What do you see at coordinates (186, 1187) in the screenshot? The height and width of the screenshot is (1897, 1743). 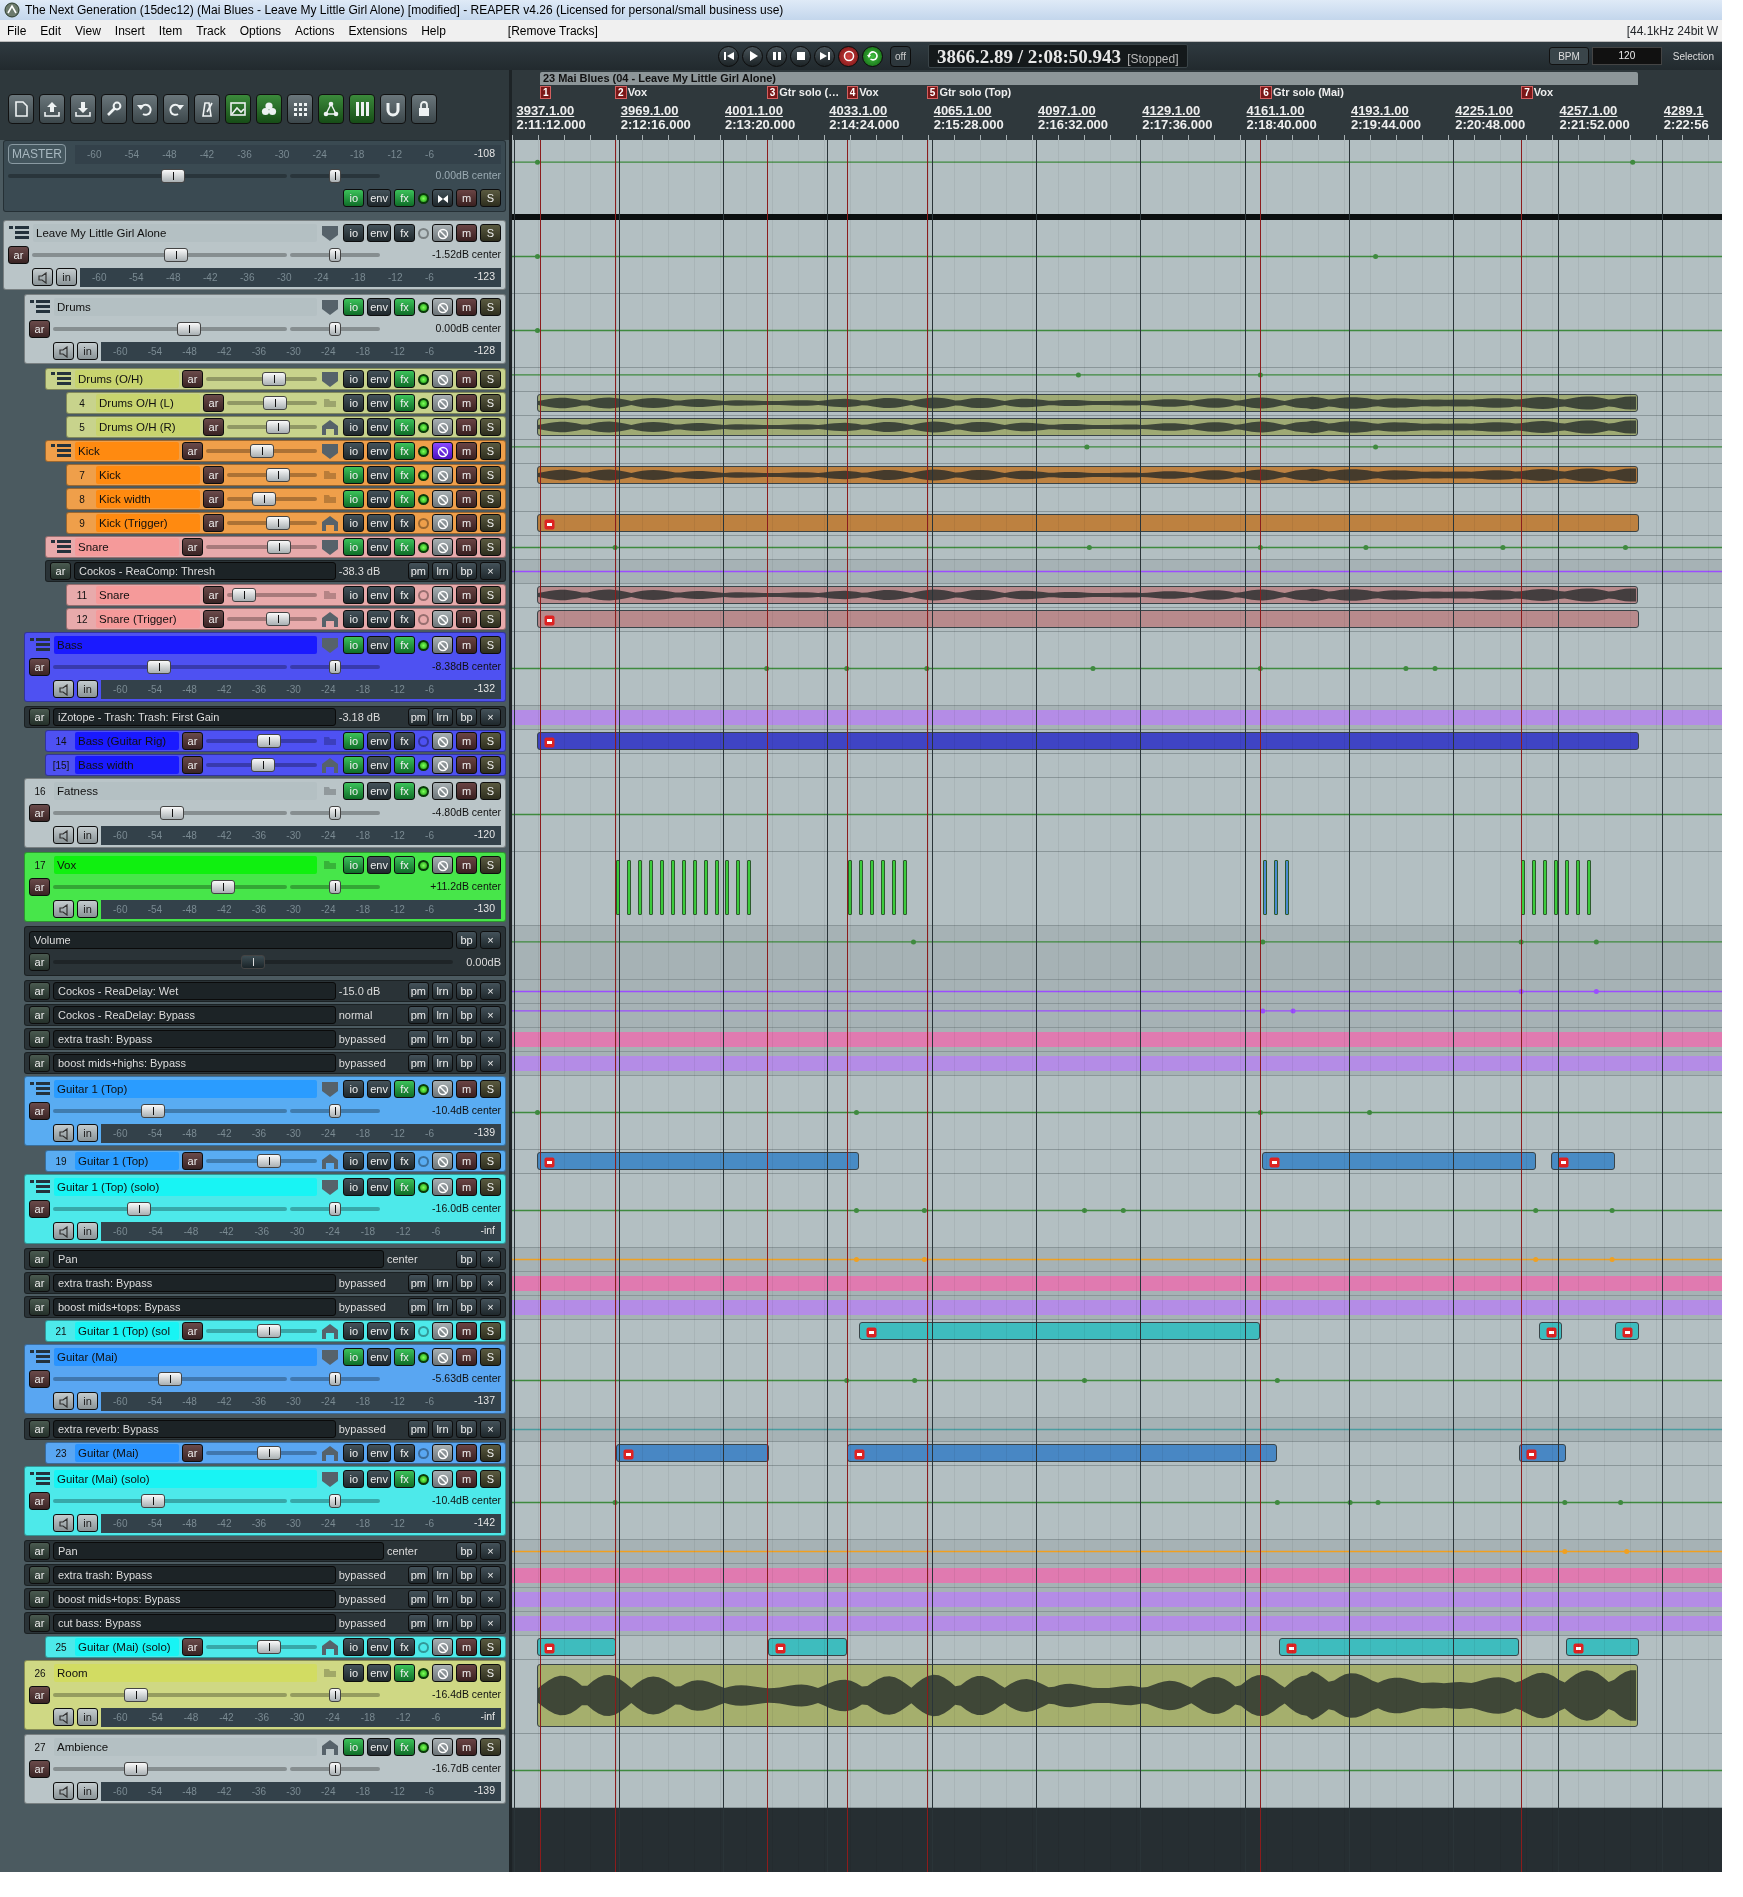 I see `track-name-field: Guitar 1 (Top) (solo)` at bounding box center [186, 1187].